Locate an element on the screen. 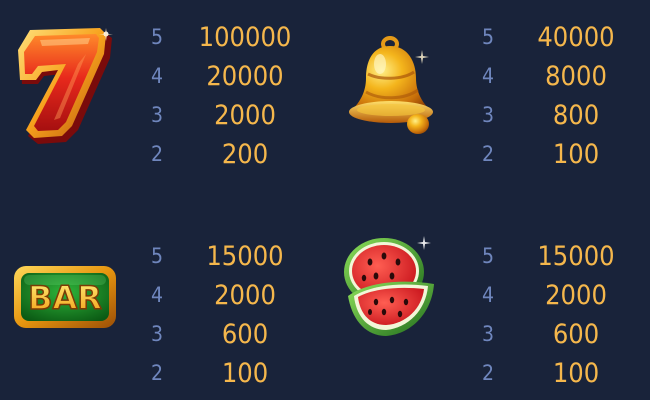 The image size is (650, 400). paytable-watermelon: 5 15000 4 2000 3 600 2 100 is located at coordinates (561, 315).